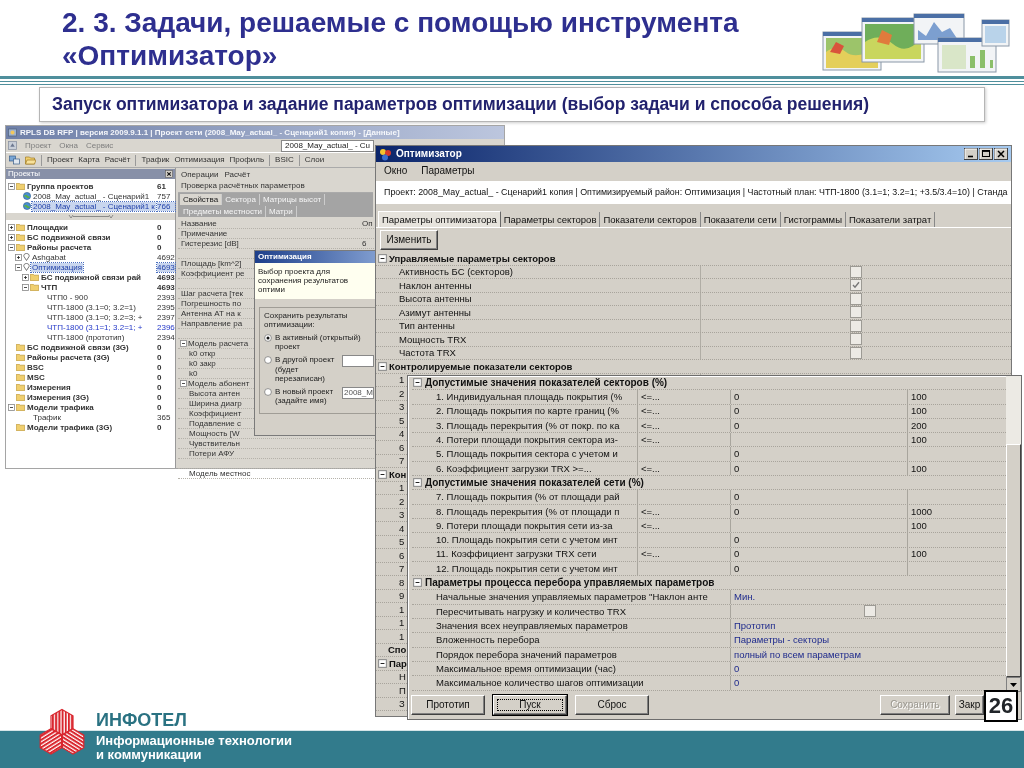  Describe the element at coordinates (919, 425) in the screenshot. I see `max-value: 200` at that location.